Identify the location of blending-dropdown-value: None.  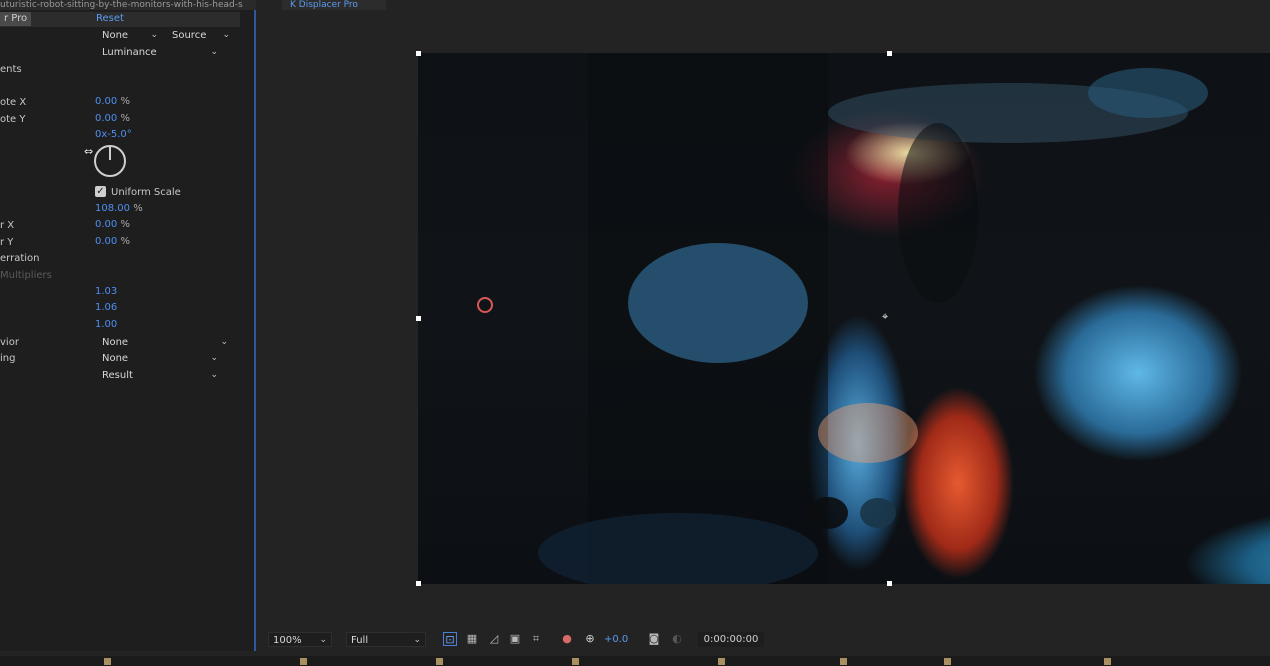
(115, 358).